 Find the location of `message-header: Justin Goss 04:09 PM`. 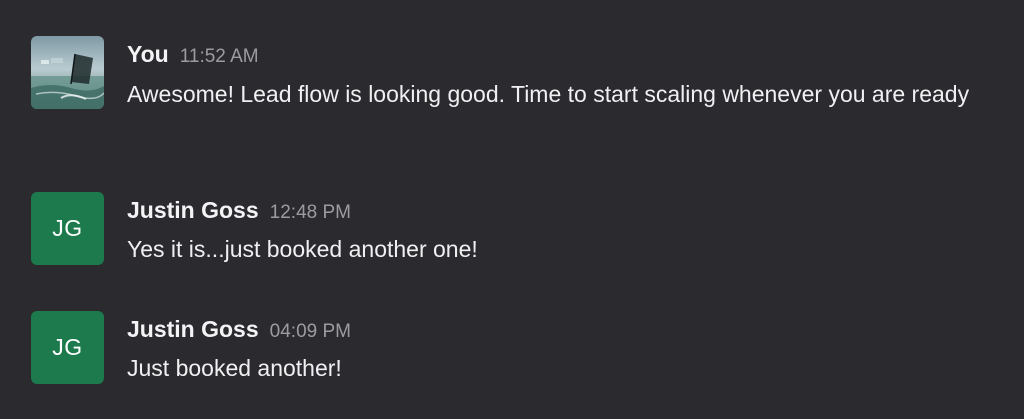

message-header: Justin Goss 04:09 PM is located at coordinates (239, 329).